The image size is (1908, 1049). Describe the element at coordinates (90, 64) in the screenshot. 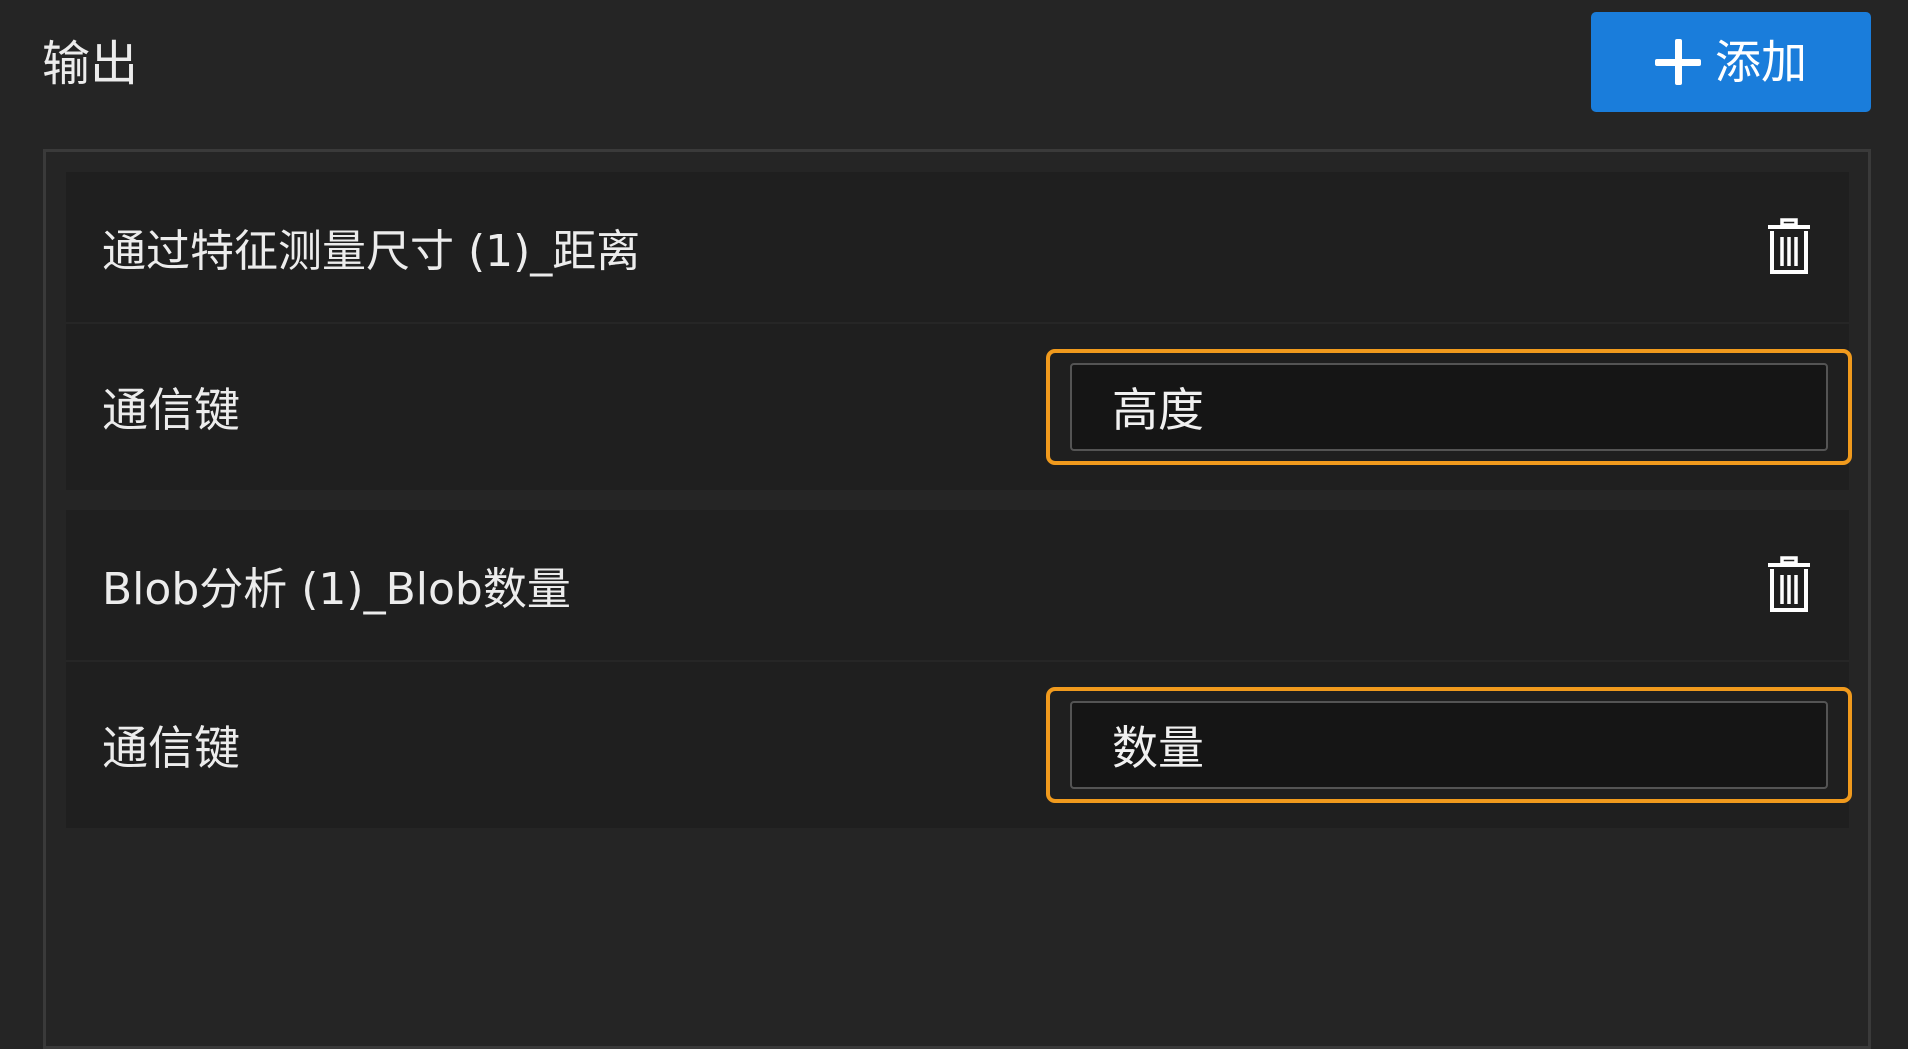

I see `page-title: 输出` at that location.